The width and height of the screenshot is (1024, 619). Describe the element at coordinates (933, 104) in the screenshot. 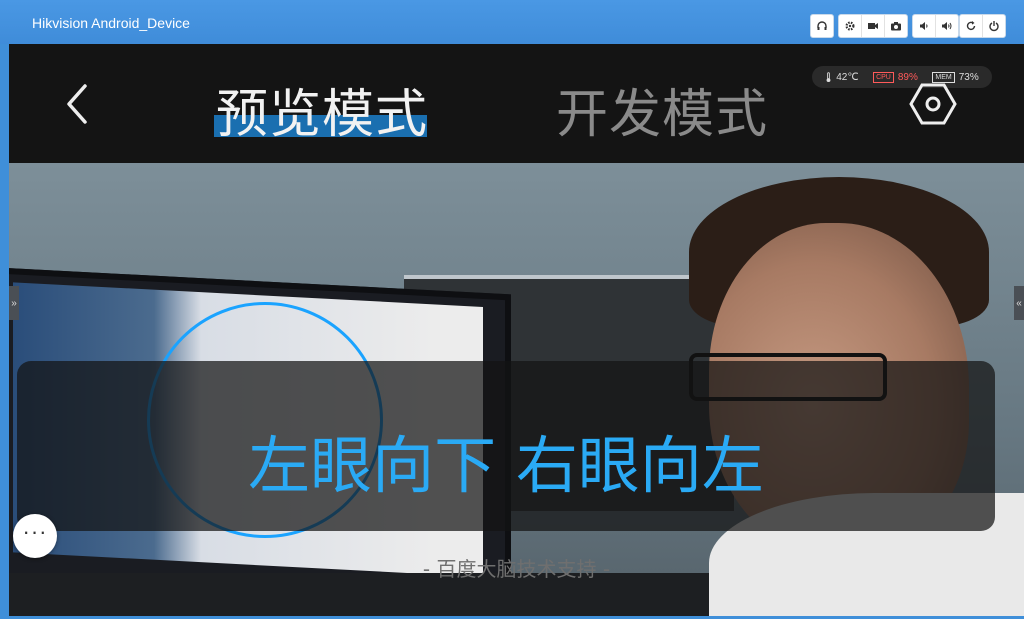

I see `settings-hexagon-icon` at that location.